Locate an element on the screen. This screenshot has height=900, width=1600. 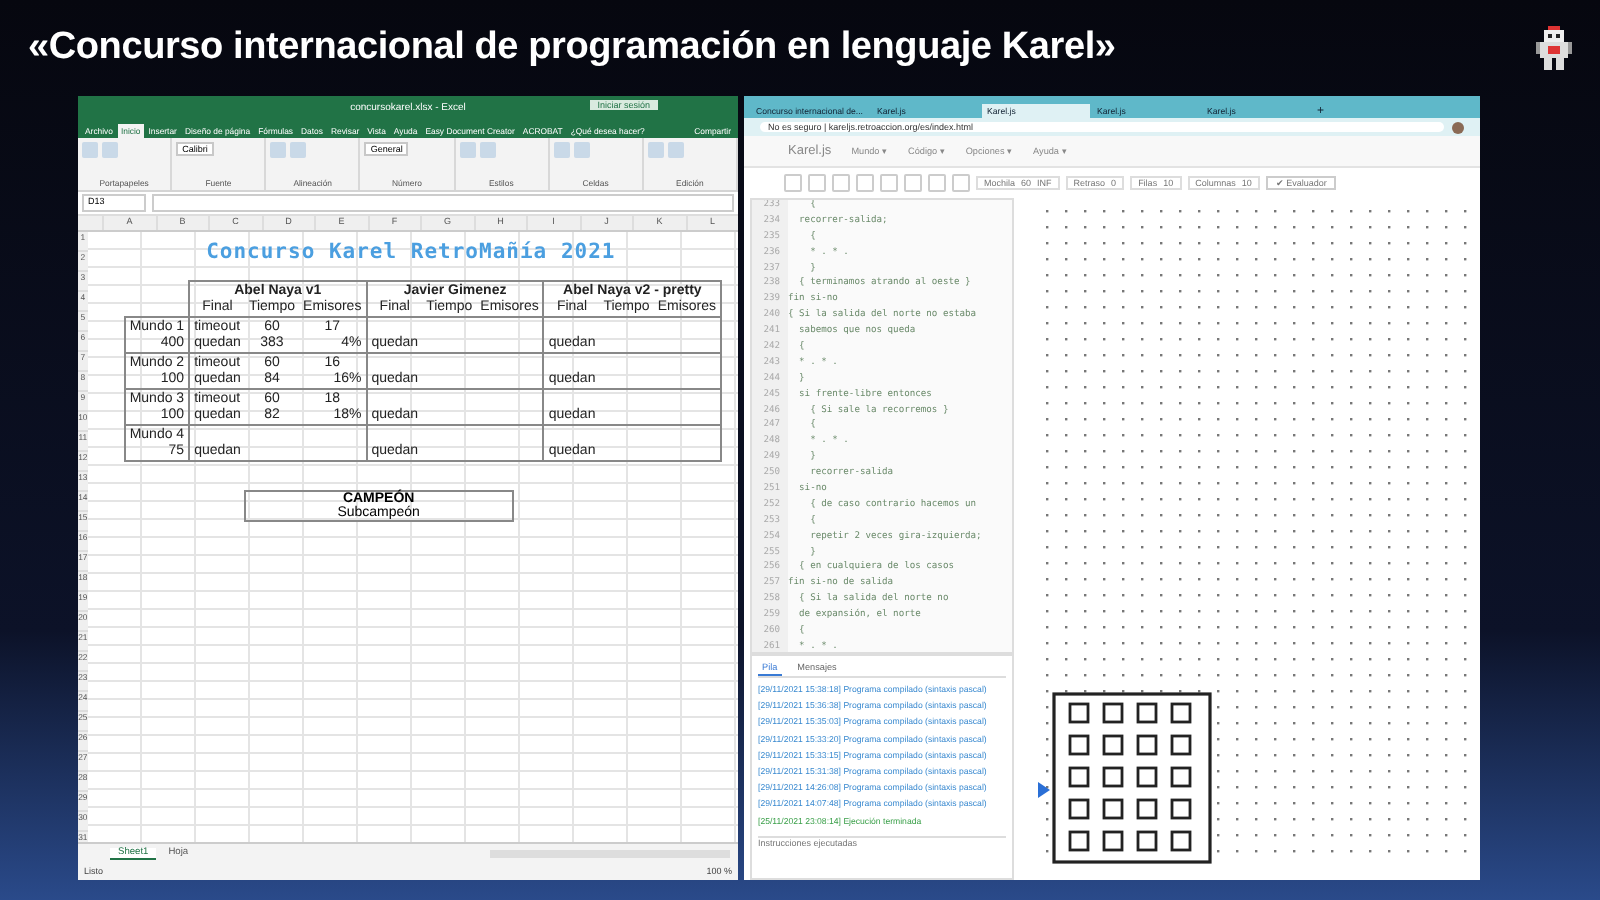
formula-field is located at coordinates (443, 203).